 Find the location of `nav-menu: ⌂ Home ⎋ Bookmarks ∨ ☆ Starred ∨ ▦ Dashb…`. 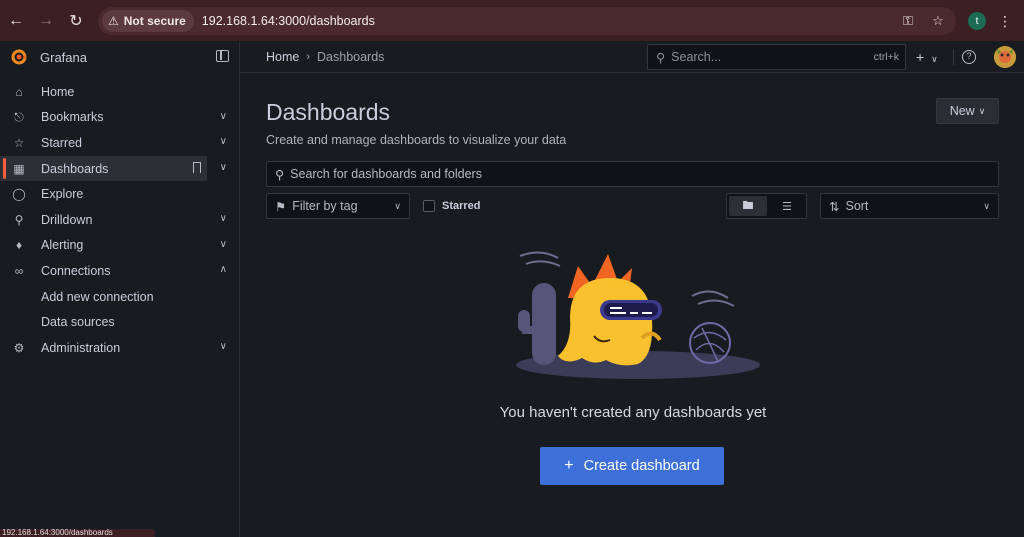

nav-menu: ⌂ Home ⎋ Bookmarks ∨ ☆ Starred ∨ ▦ Dashb… is located at coordinates (119, 220).